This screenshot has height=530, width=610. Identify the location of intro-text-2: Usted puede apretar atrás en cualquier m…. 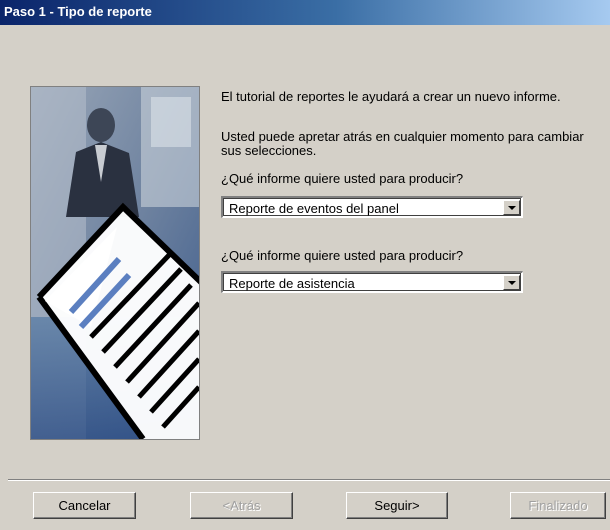
(402, 143).